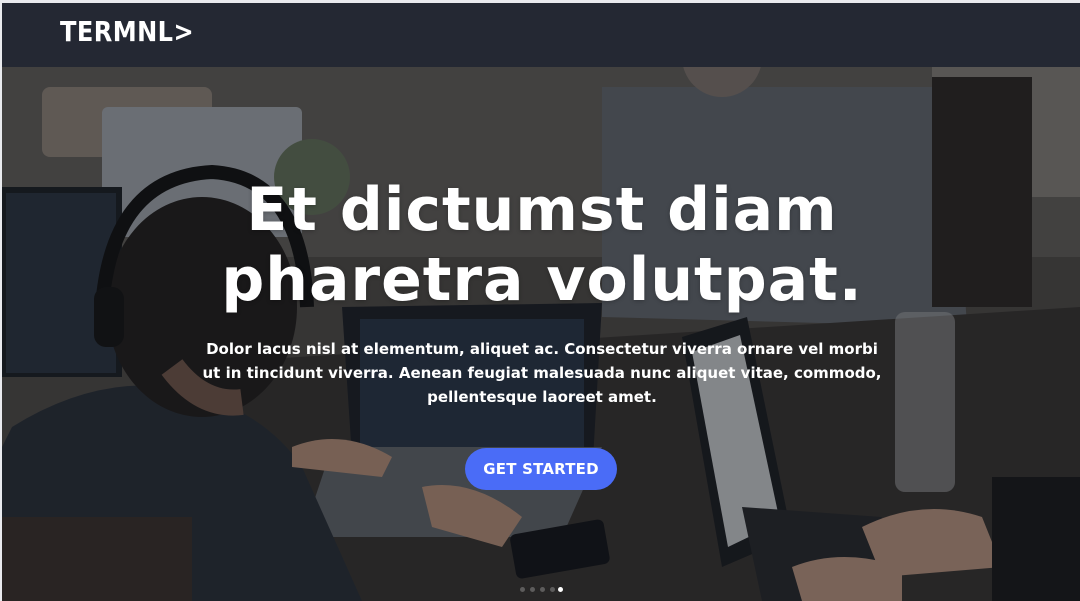 This screenshot has width=1080, height=601. What do you see at coordinates (542, 210) in the screenshot?
I see `hero-headline-line-1: Et dictumst diam` at bounding box center [542, 210].